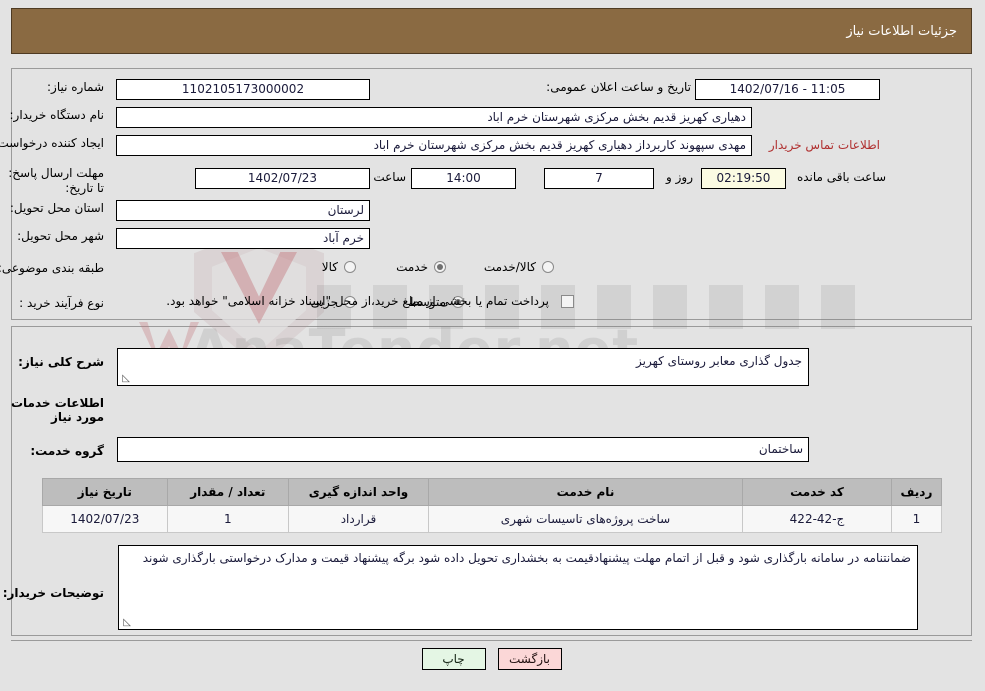  I want to click on category-option-0-label: کالا, so click(330, 267).